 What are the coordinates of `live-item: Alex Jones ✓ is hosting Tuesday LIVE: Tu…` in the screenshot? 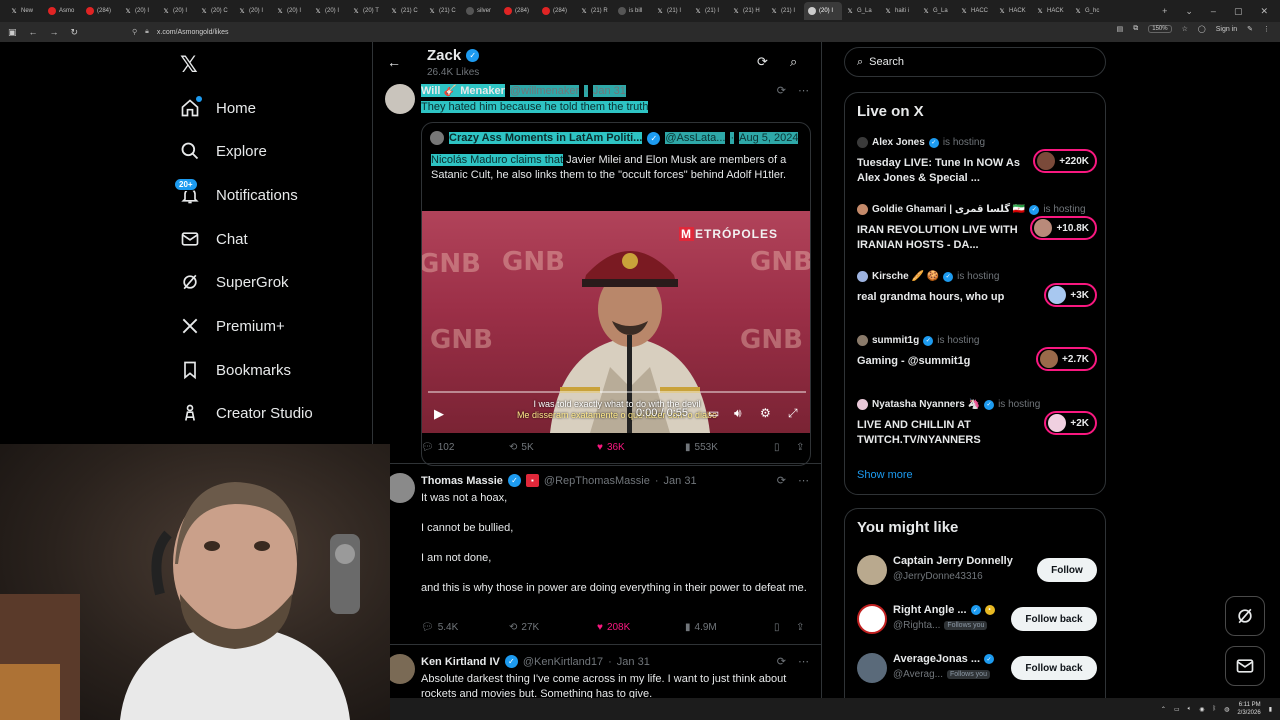 It's located at (977, 162).